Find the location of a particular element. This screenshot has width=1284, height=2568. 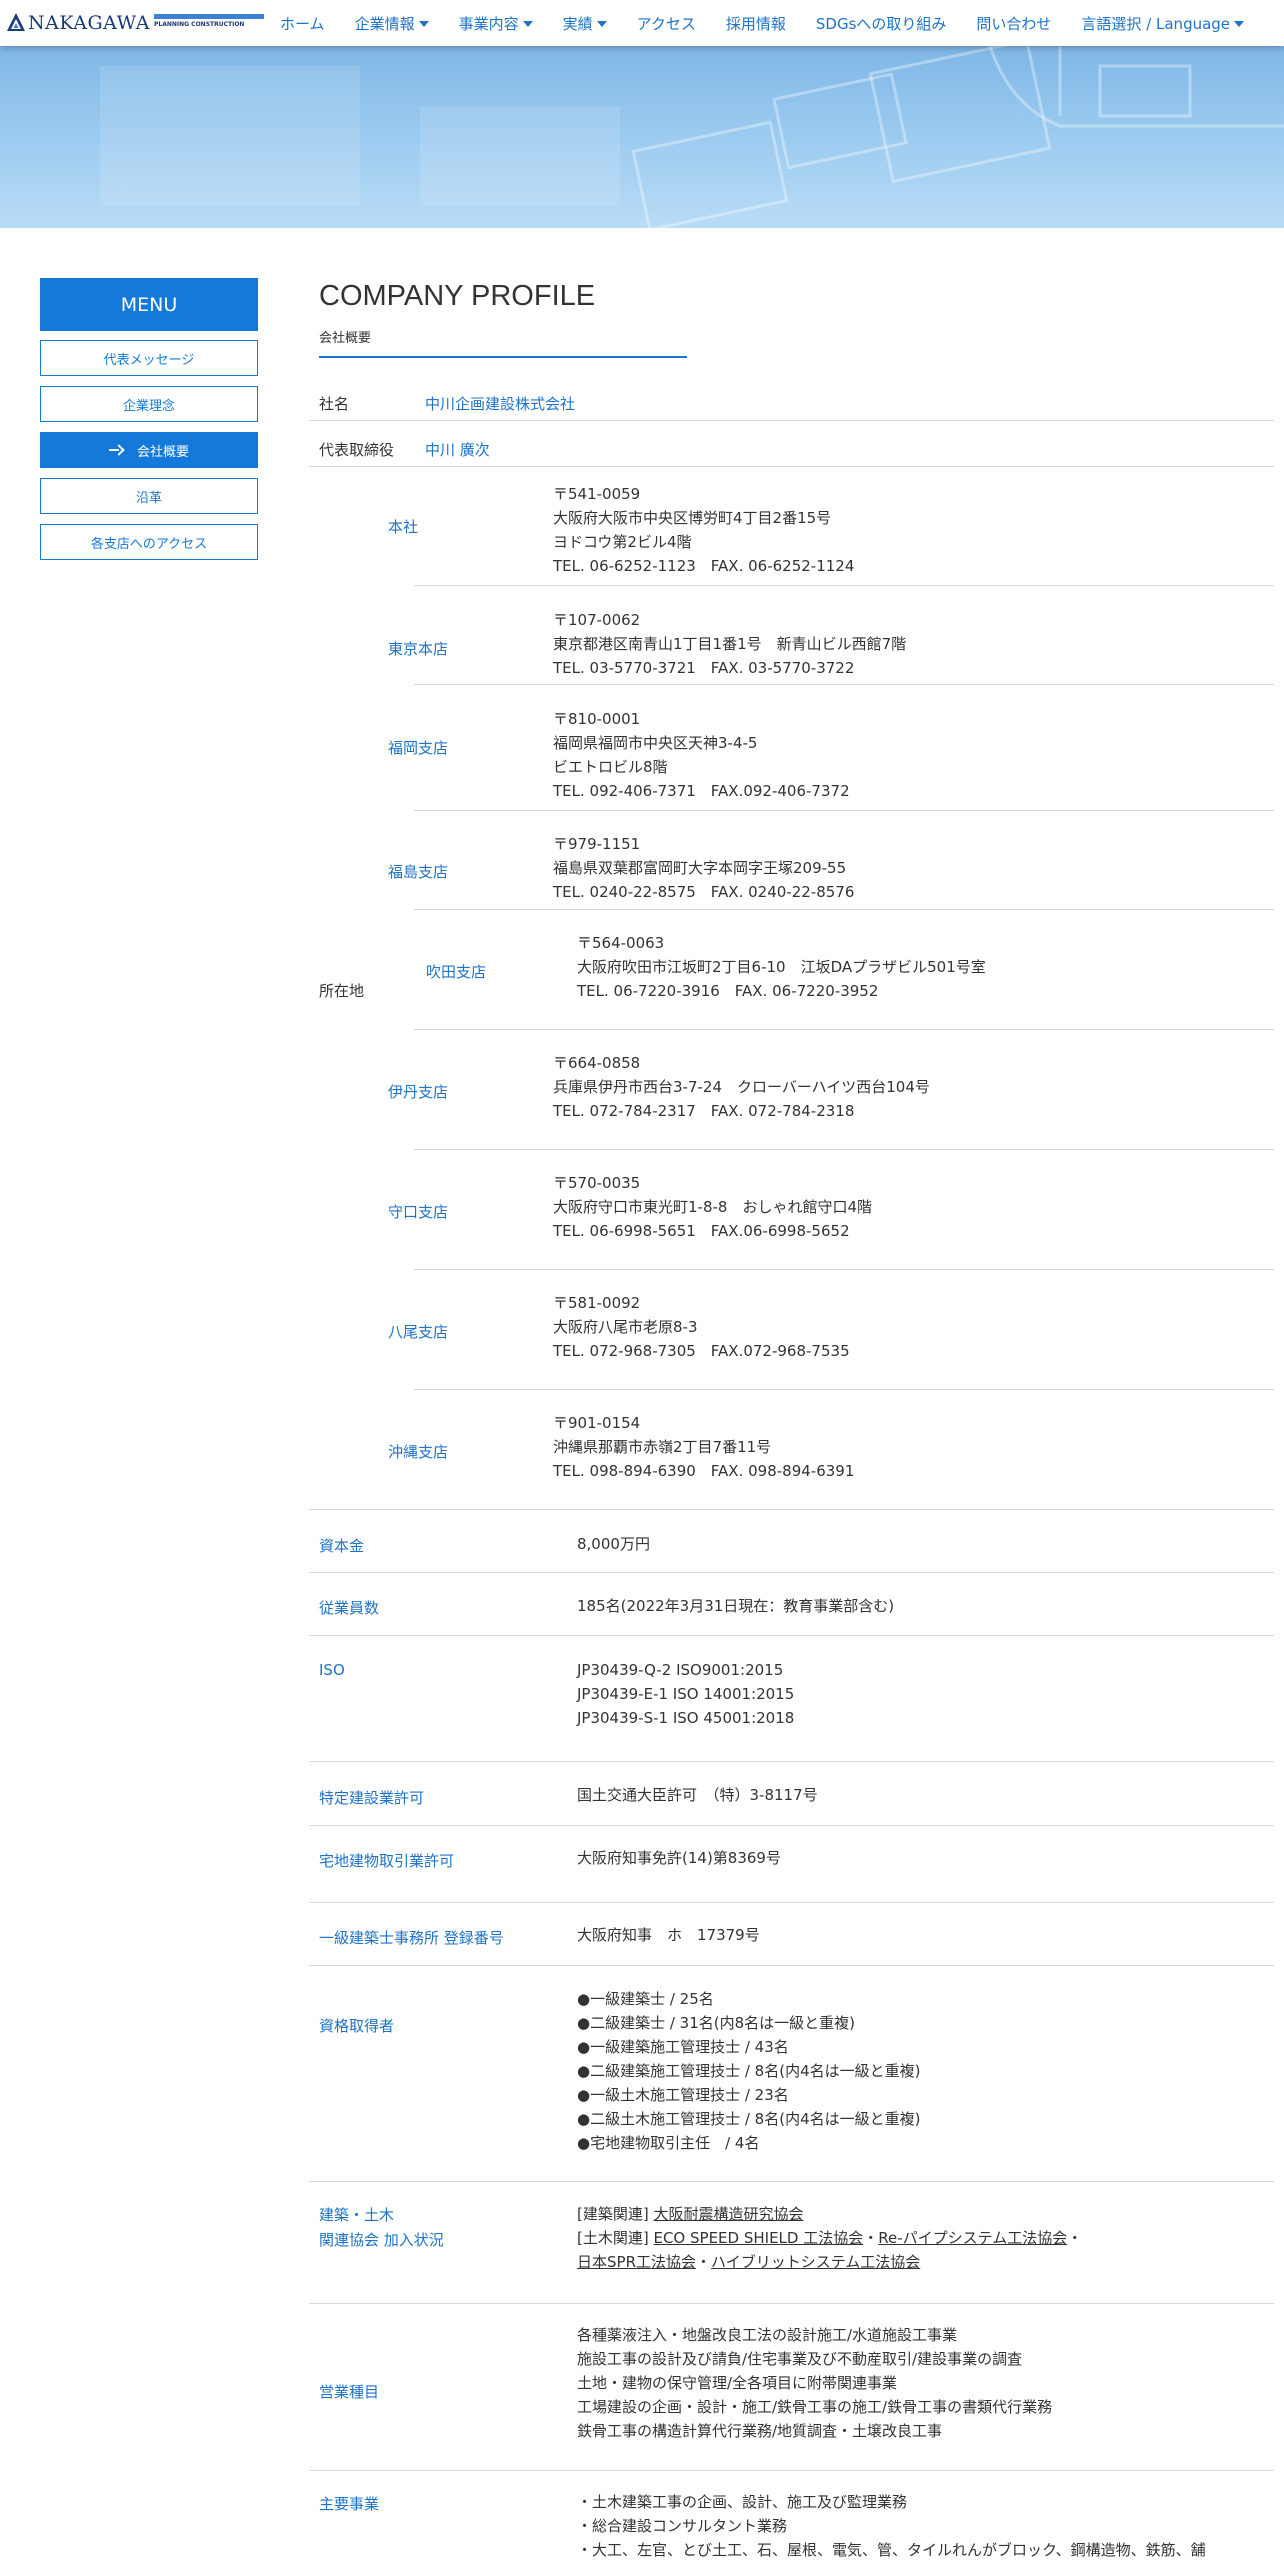

sidebar-item-philosophy: 企業理念 is located at coordinates (149, 404).